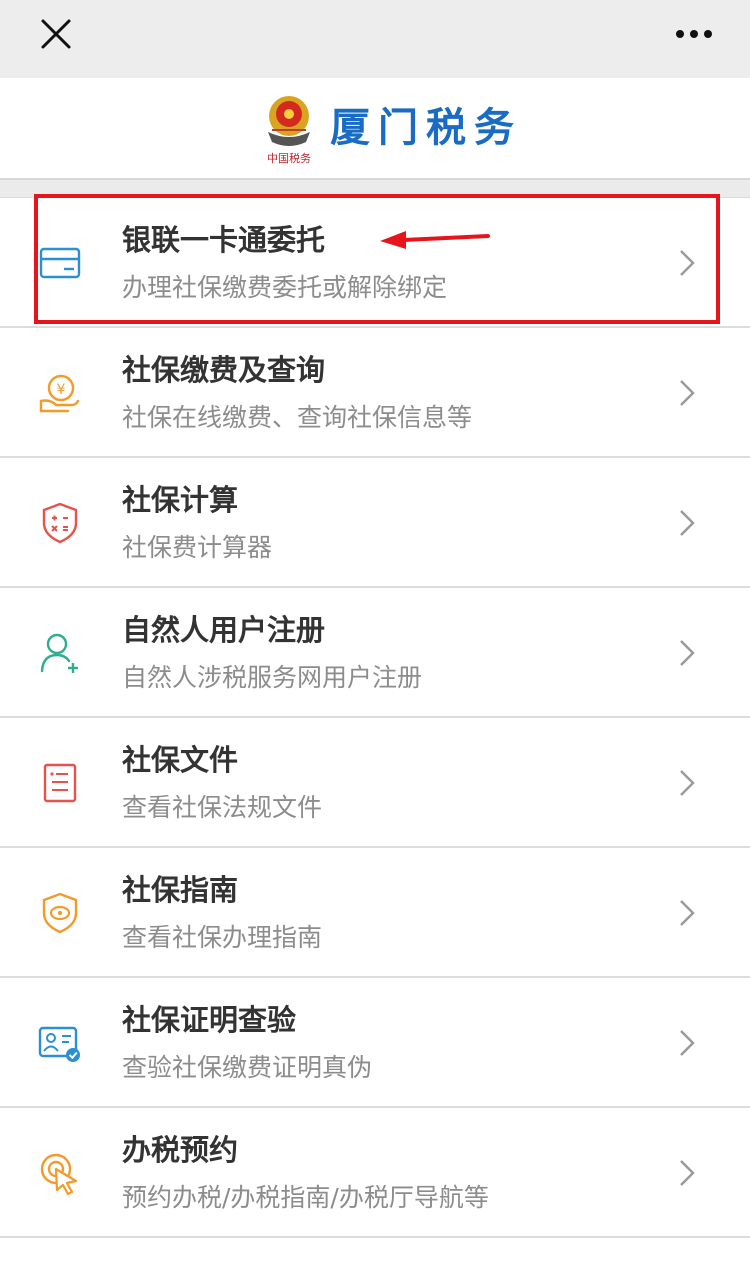  Describe the element at coordinates (375, 1173) in the screenshot. I see `list-item-appointment: 办税预约 预约办税/办税指南/办税厅导航等` at that location.